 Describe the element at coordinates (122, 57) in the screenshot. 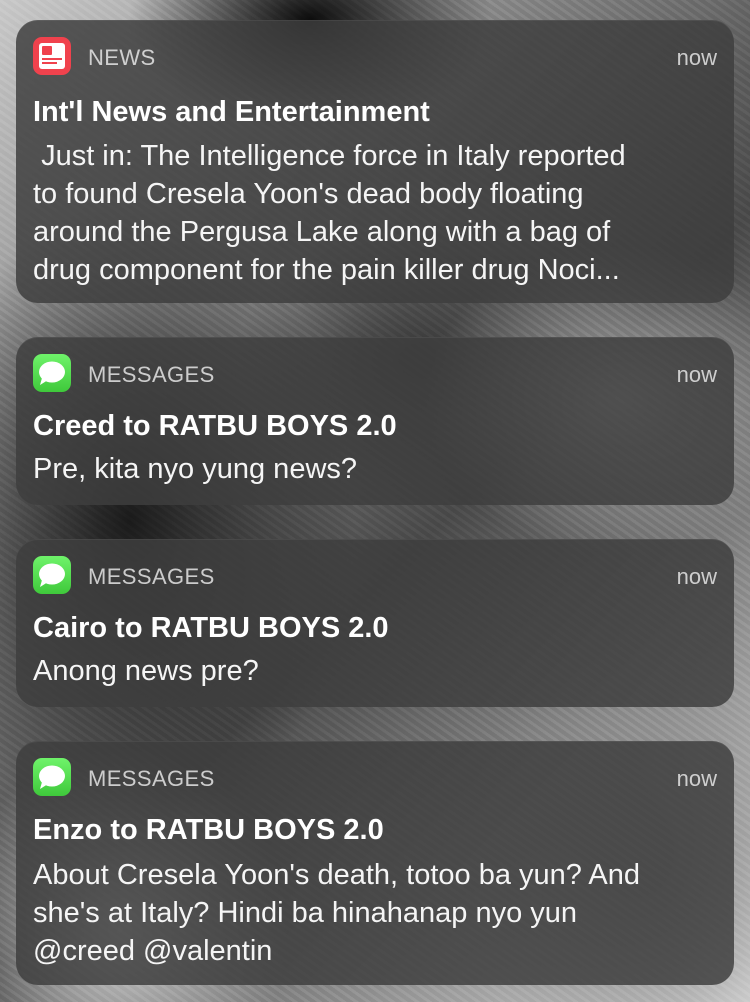

I see `app-name: NEWS` at that location.